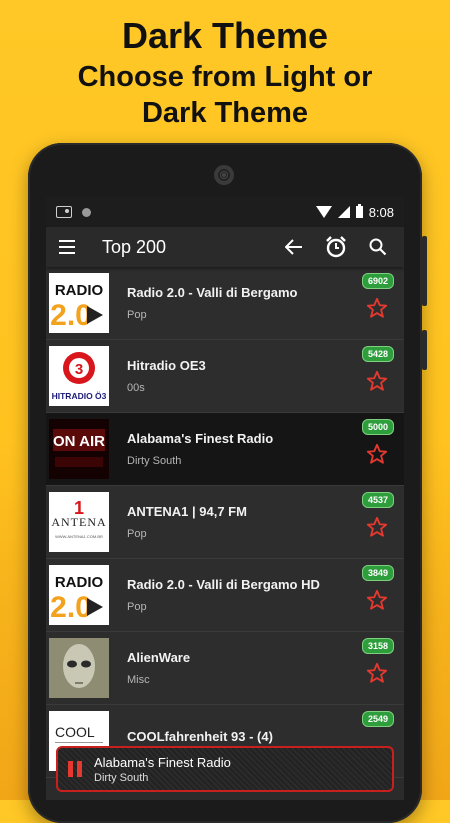 Image resolution: width=450 pixels, height=823 pixels. I want to click on station-genre: 00s, so click(136, 388).